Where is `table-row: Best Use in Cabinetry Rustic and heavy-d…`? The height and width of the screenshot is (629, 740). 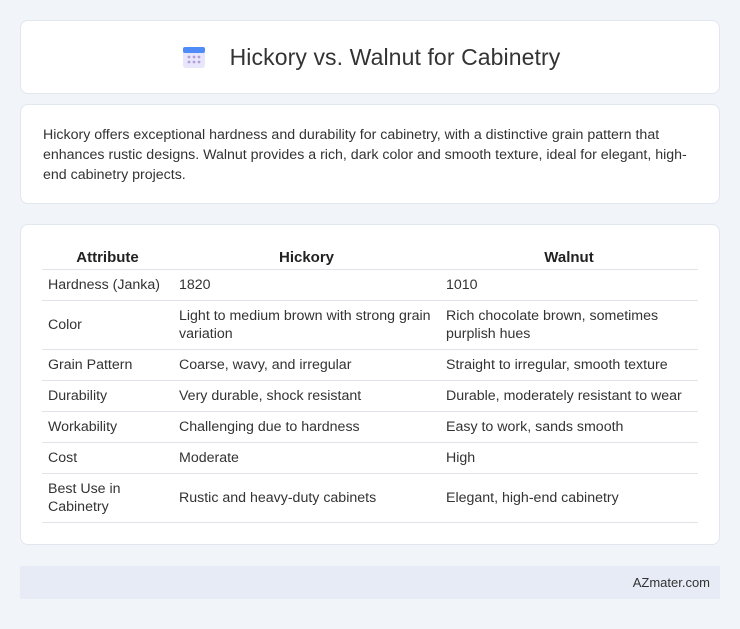 table-row: Best Use in Cabinetry Rustic and heavy-d… is located at coordinates (370, 498).